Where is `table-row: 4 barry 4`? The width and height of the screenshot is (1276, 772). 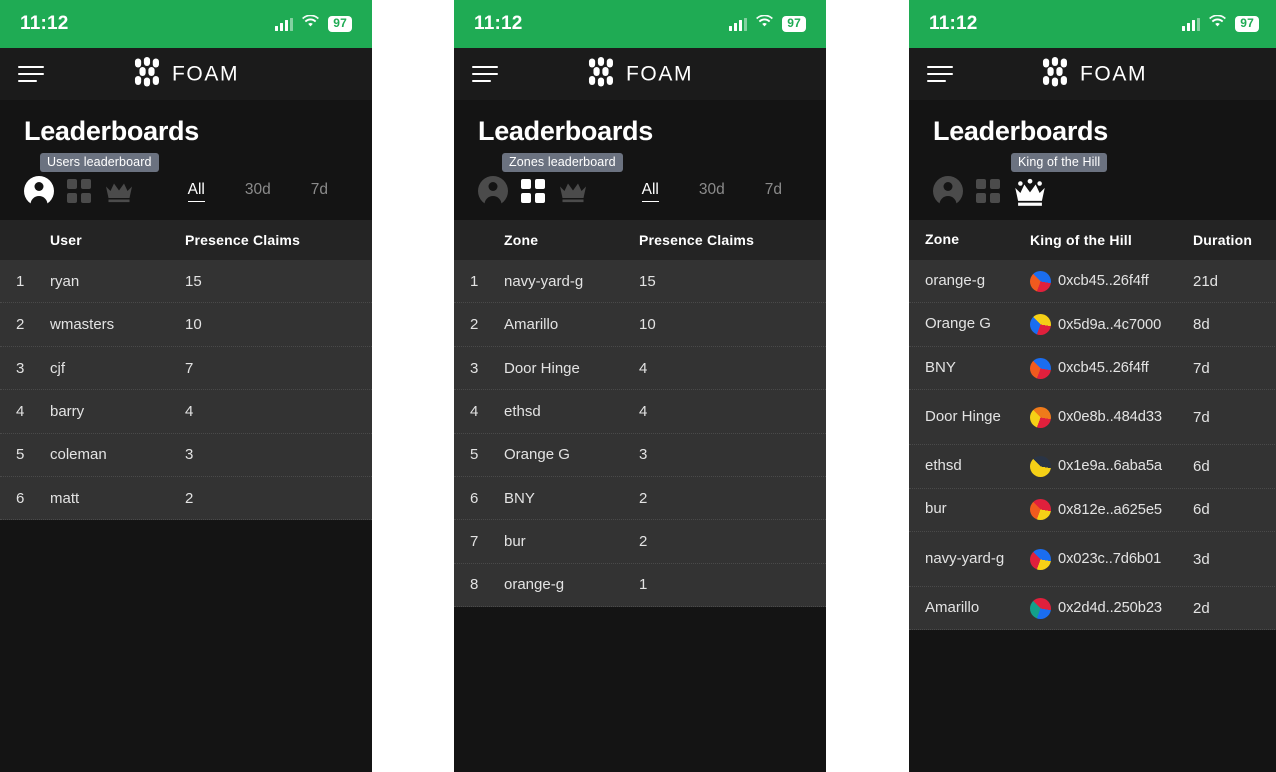 table-row: 4 barry 4 is located at coordinates (186, 412).